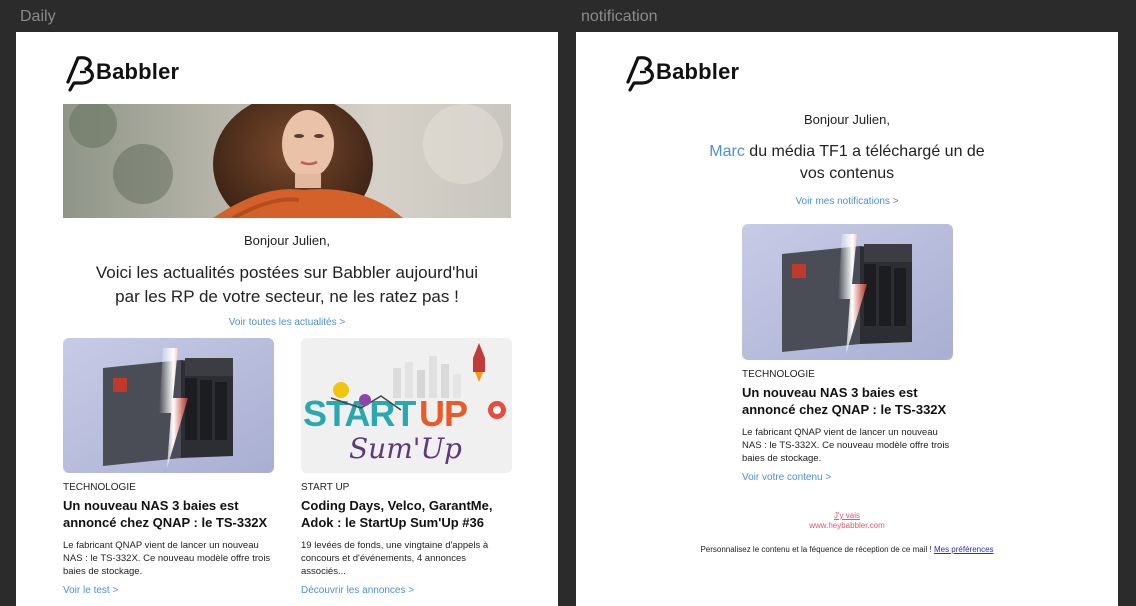  I want to click on go-link: J'y vais, so click(847, 515).